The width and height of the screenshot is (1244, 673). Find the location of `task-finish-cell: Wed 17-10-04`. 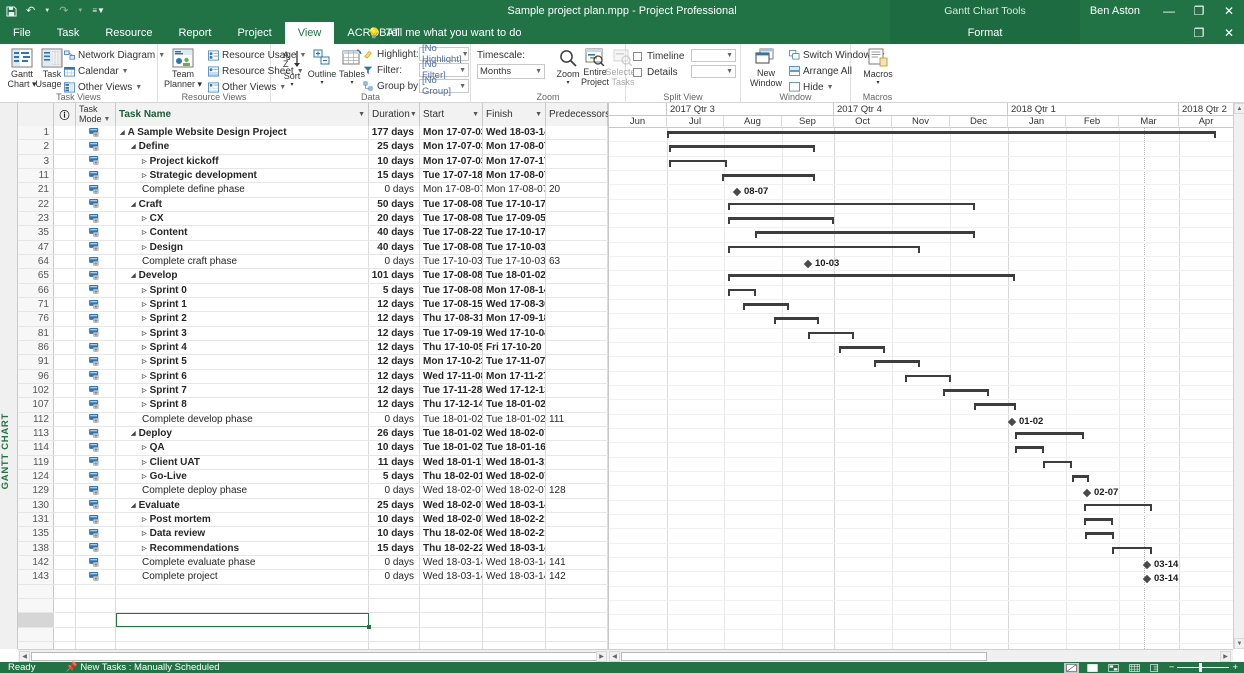

task-finish-cell: Wed 17-10-04 is located at coordinates (514, 333).